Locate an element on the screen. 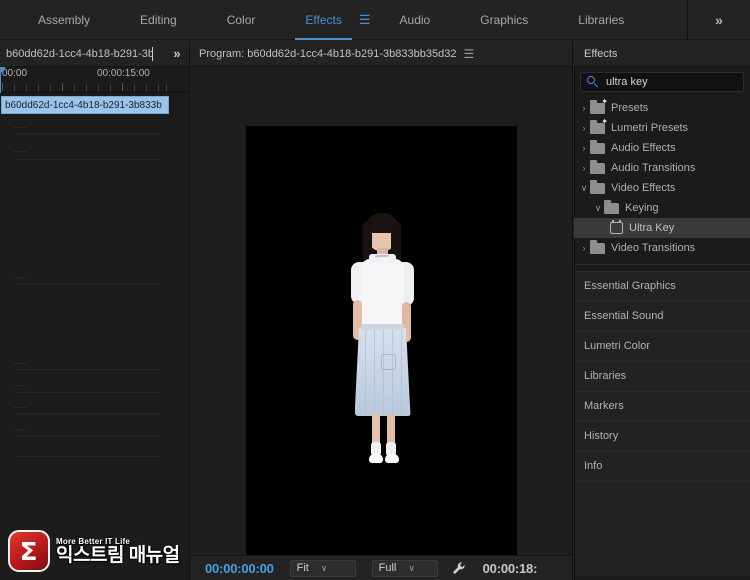 Image resolution: width=750 pixels, height=580 pixels. playback-resolution-dropdown: Full ∨ is located at coordinates (404, 568).